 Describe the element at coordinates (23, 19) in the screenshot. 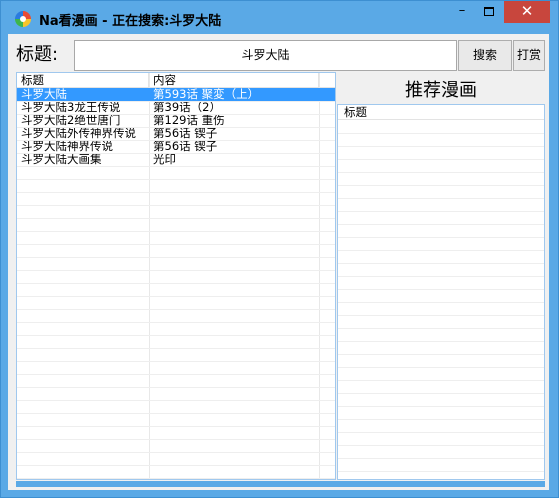

I see `app-logo-icon` at that location.